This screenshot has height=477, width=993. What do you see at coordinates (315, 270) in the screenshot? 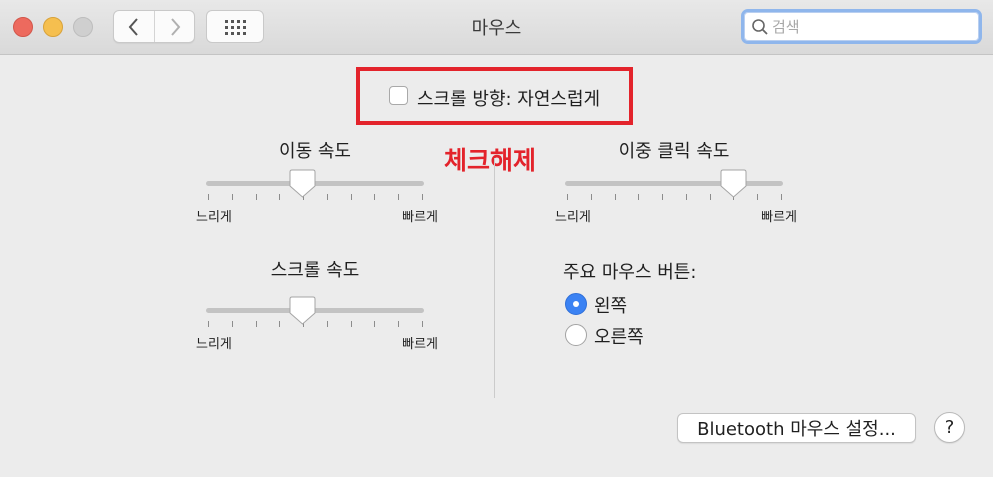
I see `scroll-speed-title: 스크롤 속도` at bounding box center [315, 270].